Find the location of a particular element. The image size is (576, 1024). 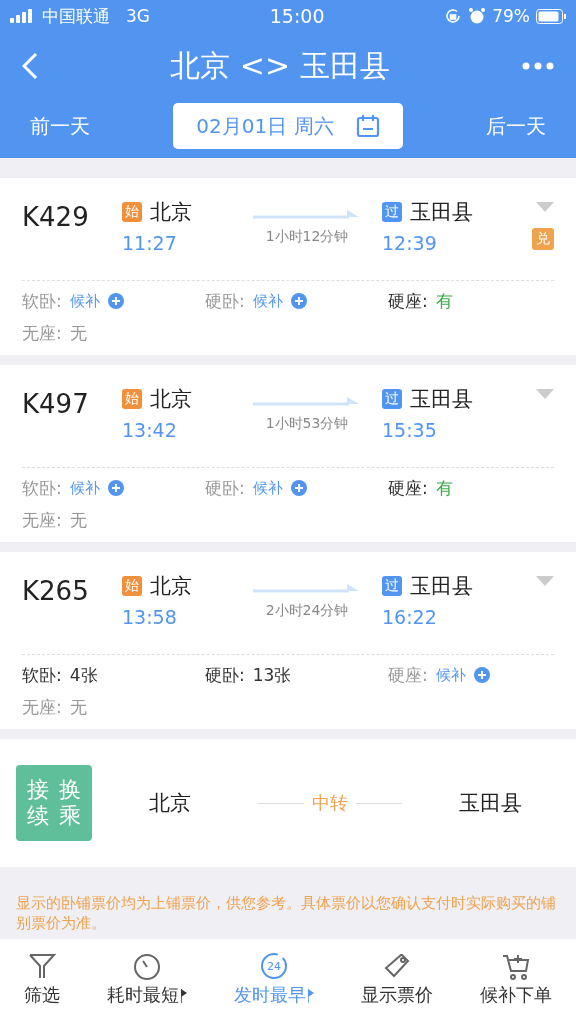

page-title: 北京 <> 玉田县 is located at coordinates (280, 65).